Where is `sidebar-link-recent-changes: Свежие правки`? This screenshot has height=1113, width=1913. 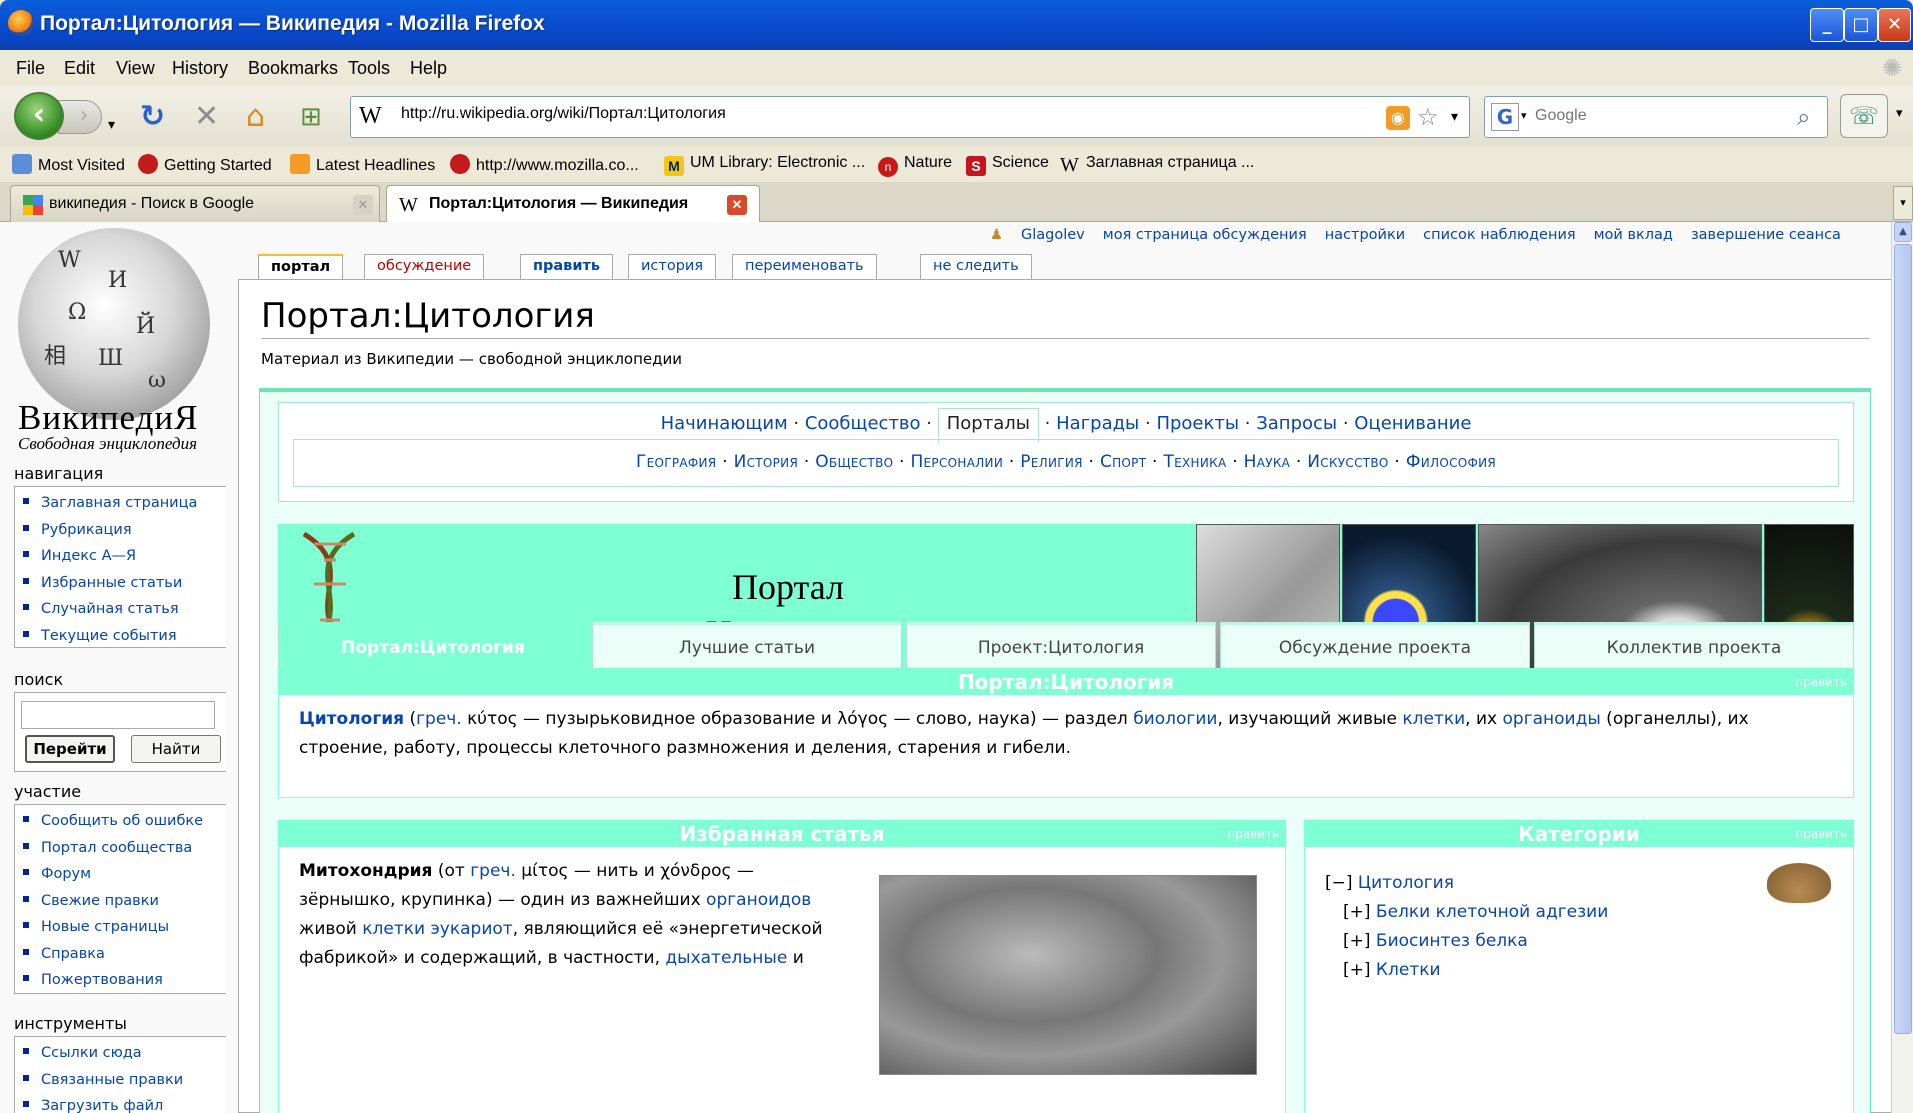
sidebar-link-recent-changes: Свежие правки is located at coordinates (124, 901).